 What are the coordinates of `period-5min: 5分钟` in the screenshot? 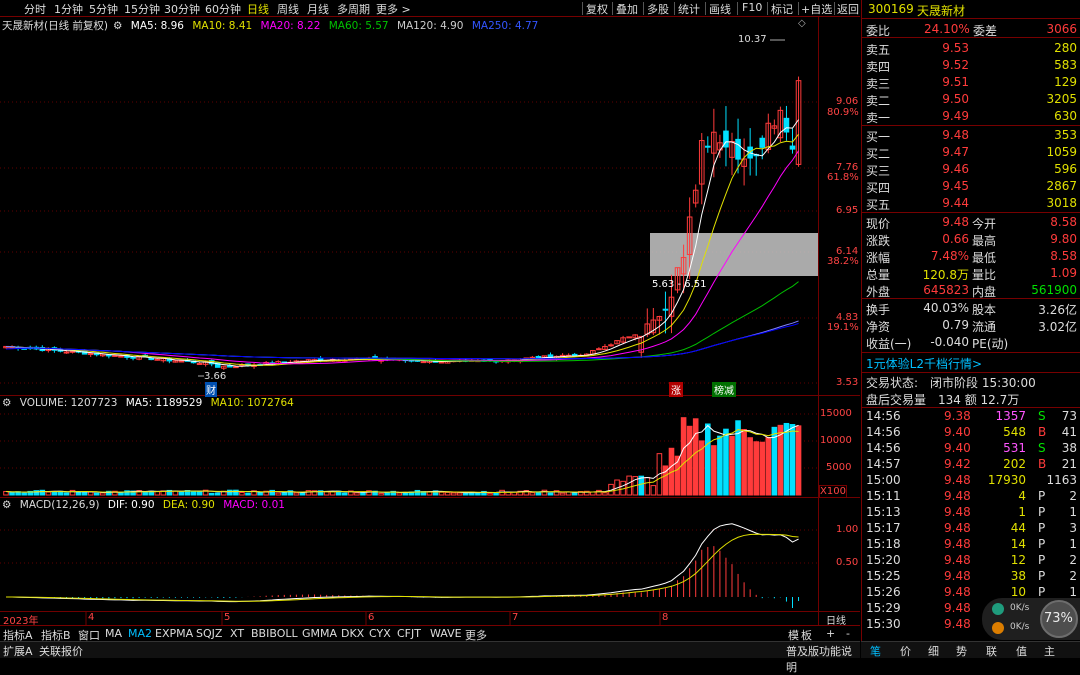 It's located at (103, 9).